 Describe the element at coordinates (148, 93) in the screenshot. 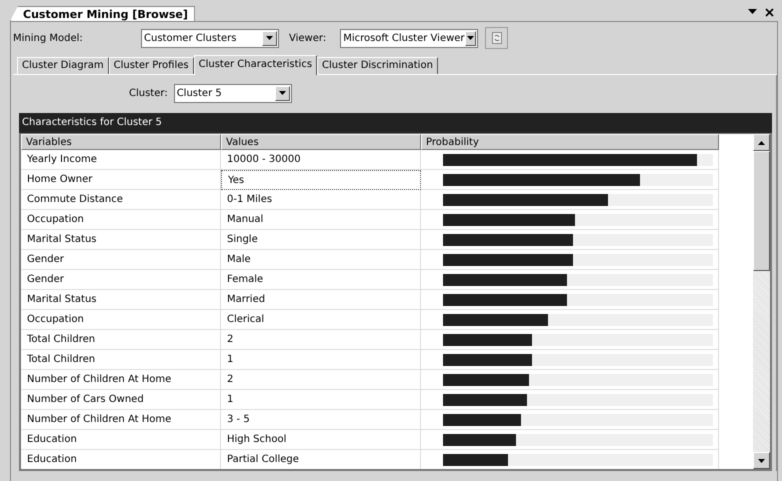

I see `cluster-label: Cluster:` at that location.